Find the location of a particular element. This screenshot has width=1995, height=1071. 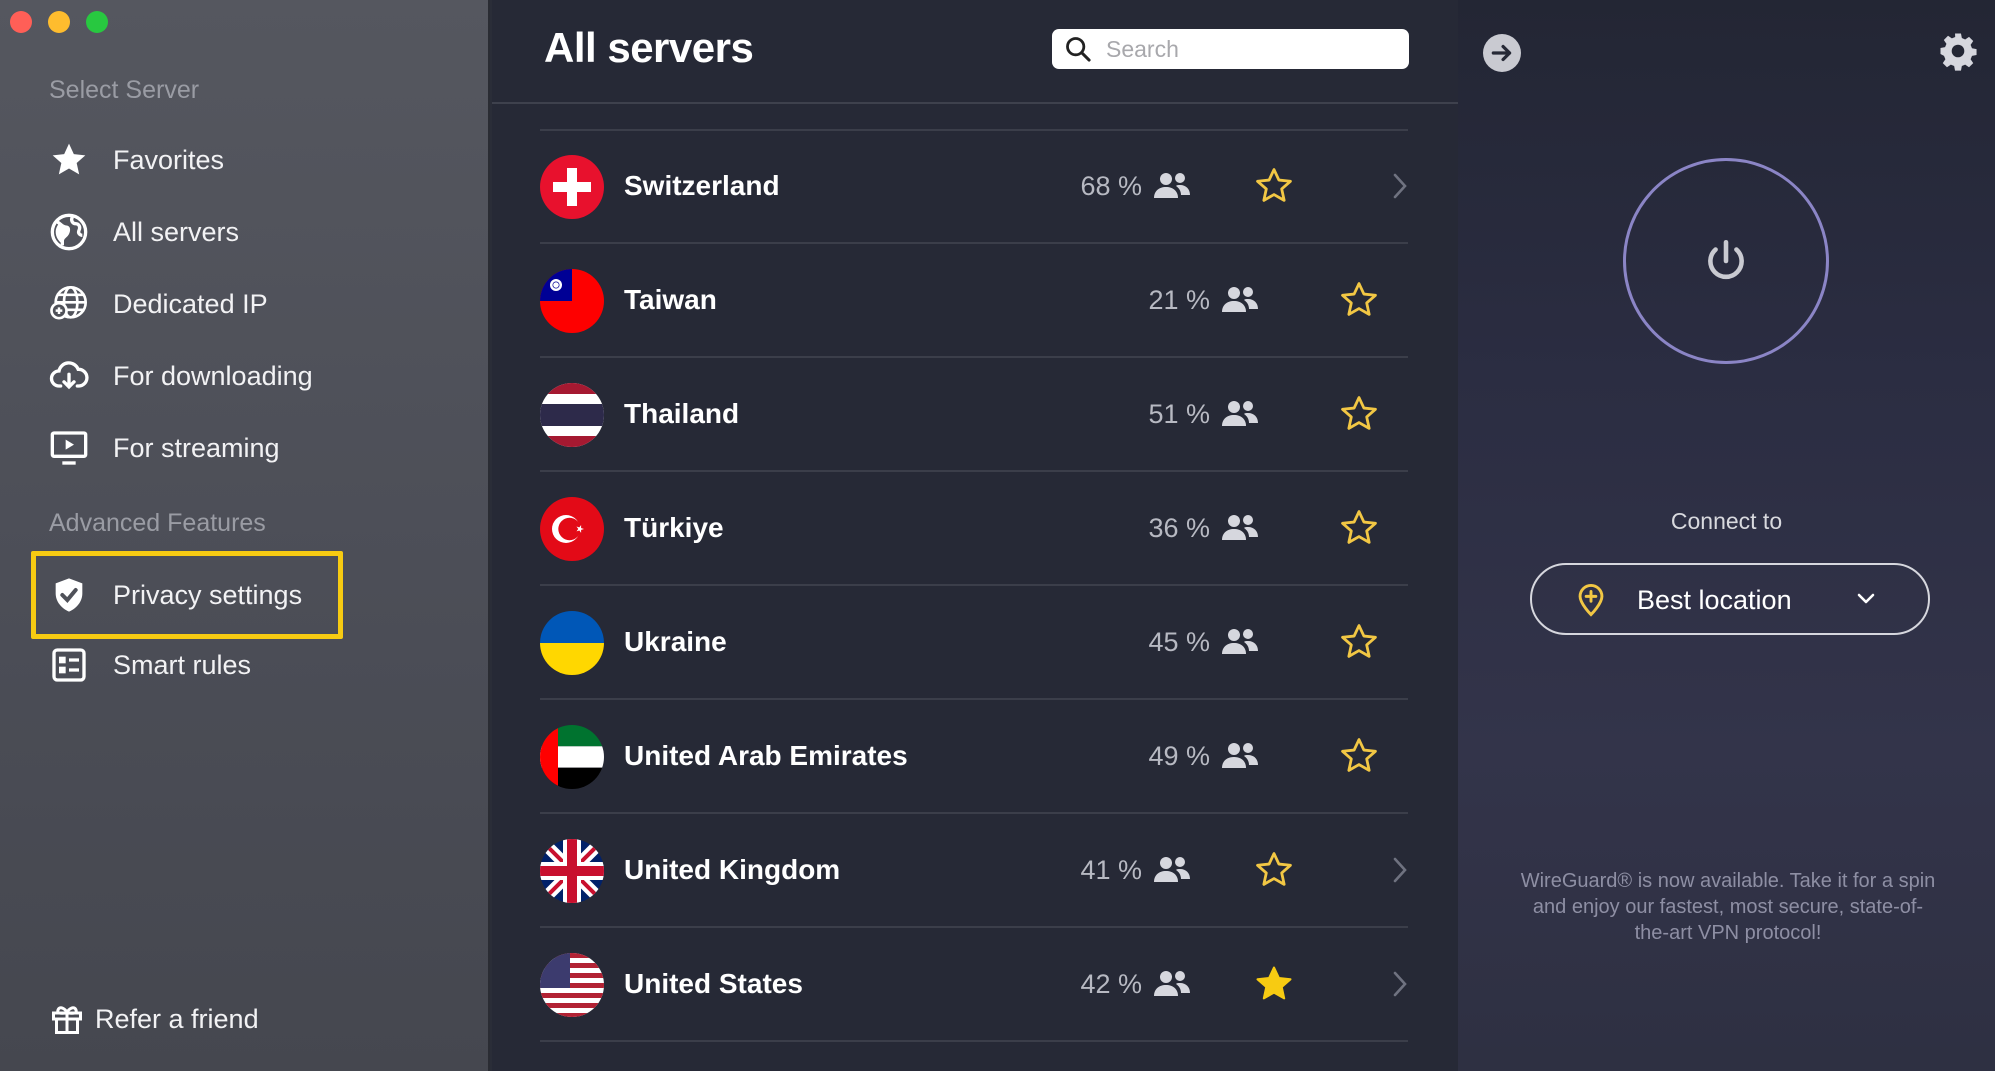

server-row-united-arab-emirates: United Arab Emirates 49 % is located at coordinates (974, 757).